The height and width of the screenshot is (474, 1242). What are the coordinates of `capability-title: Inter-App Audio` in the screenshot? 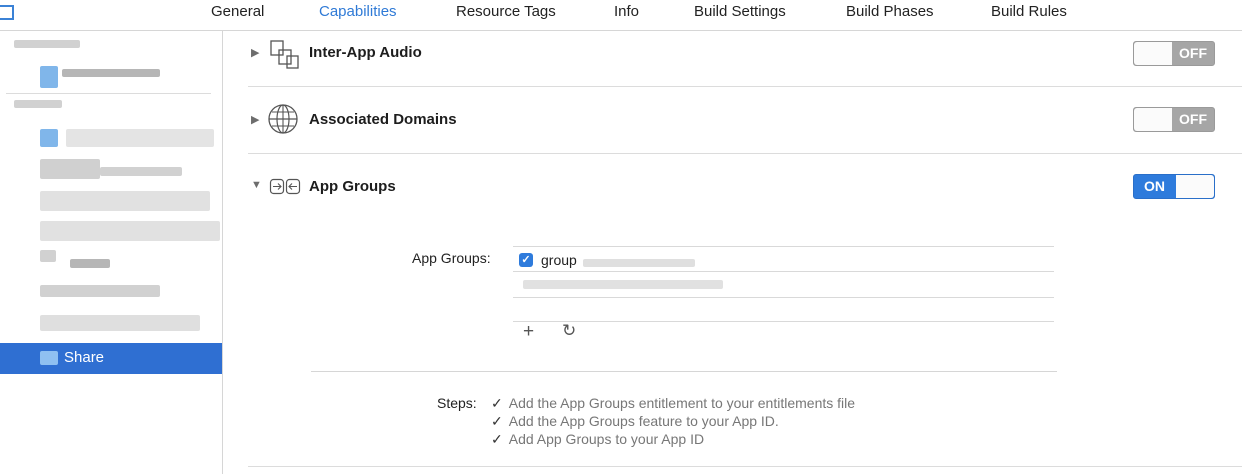 It's located at (365, 52).